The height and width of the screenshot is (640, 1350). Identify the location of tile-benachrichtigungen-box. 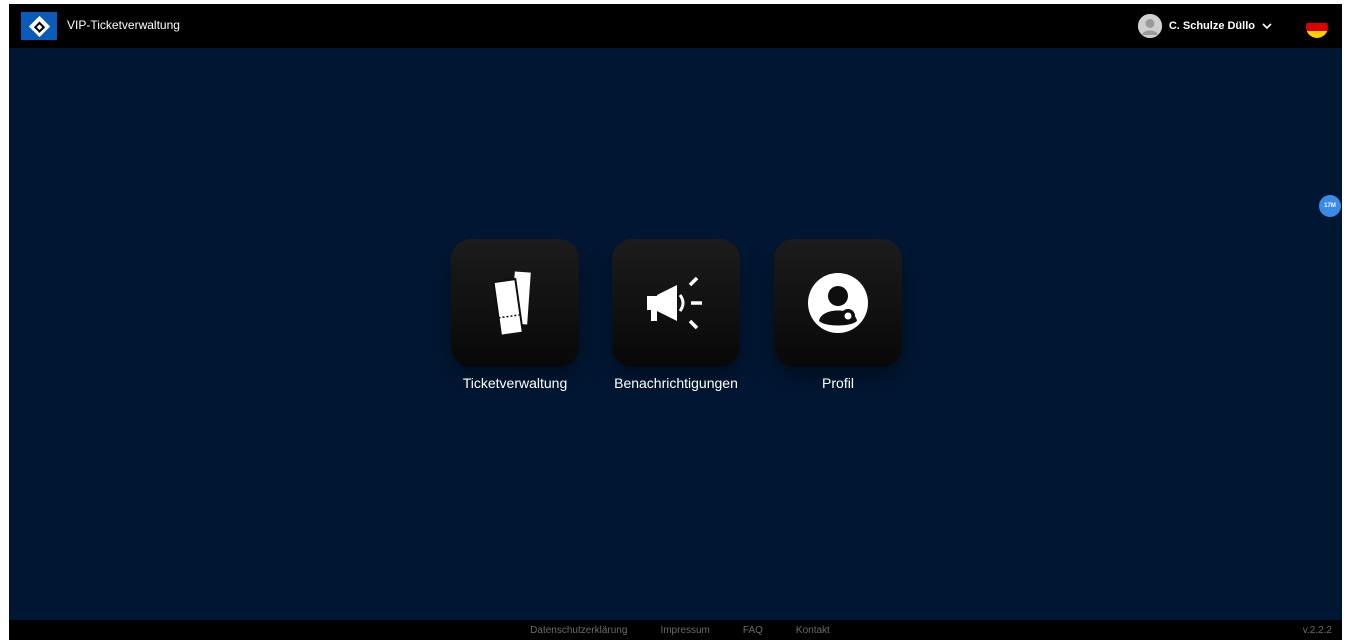
(676, 303).